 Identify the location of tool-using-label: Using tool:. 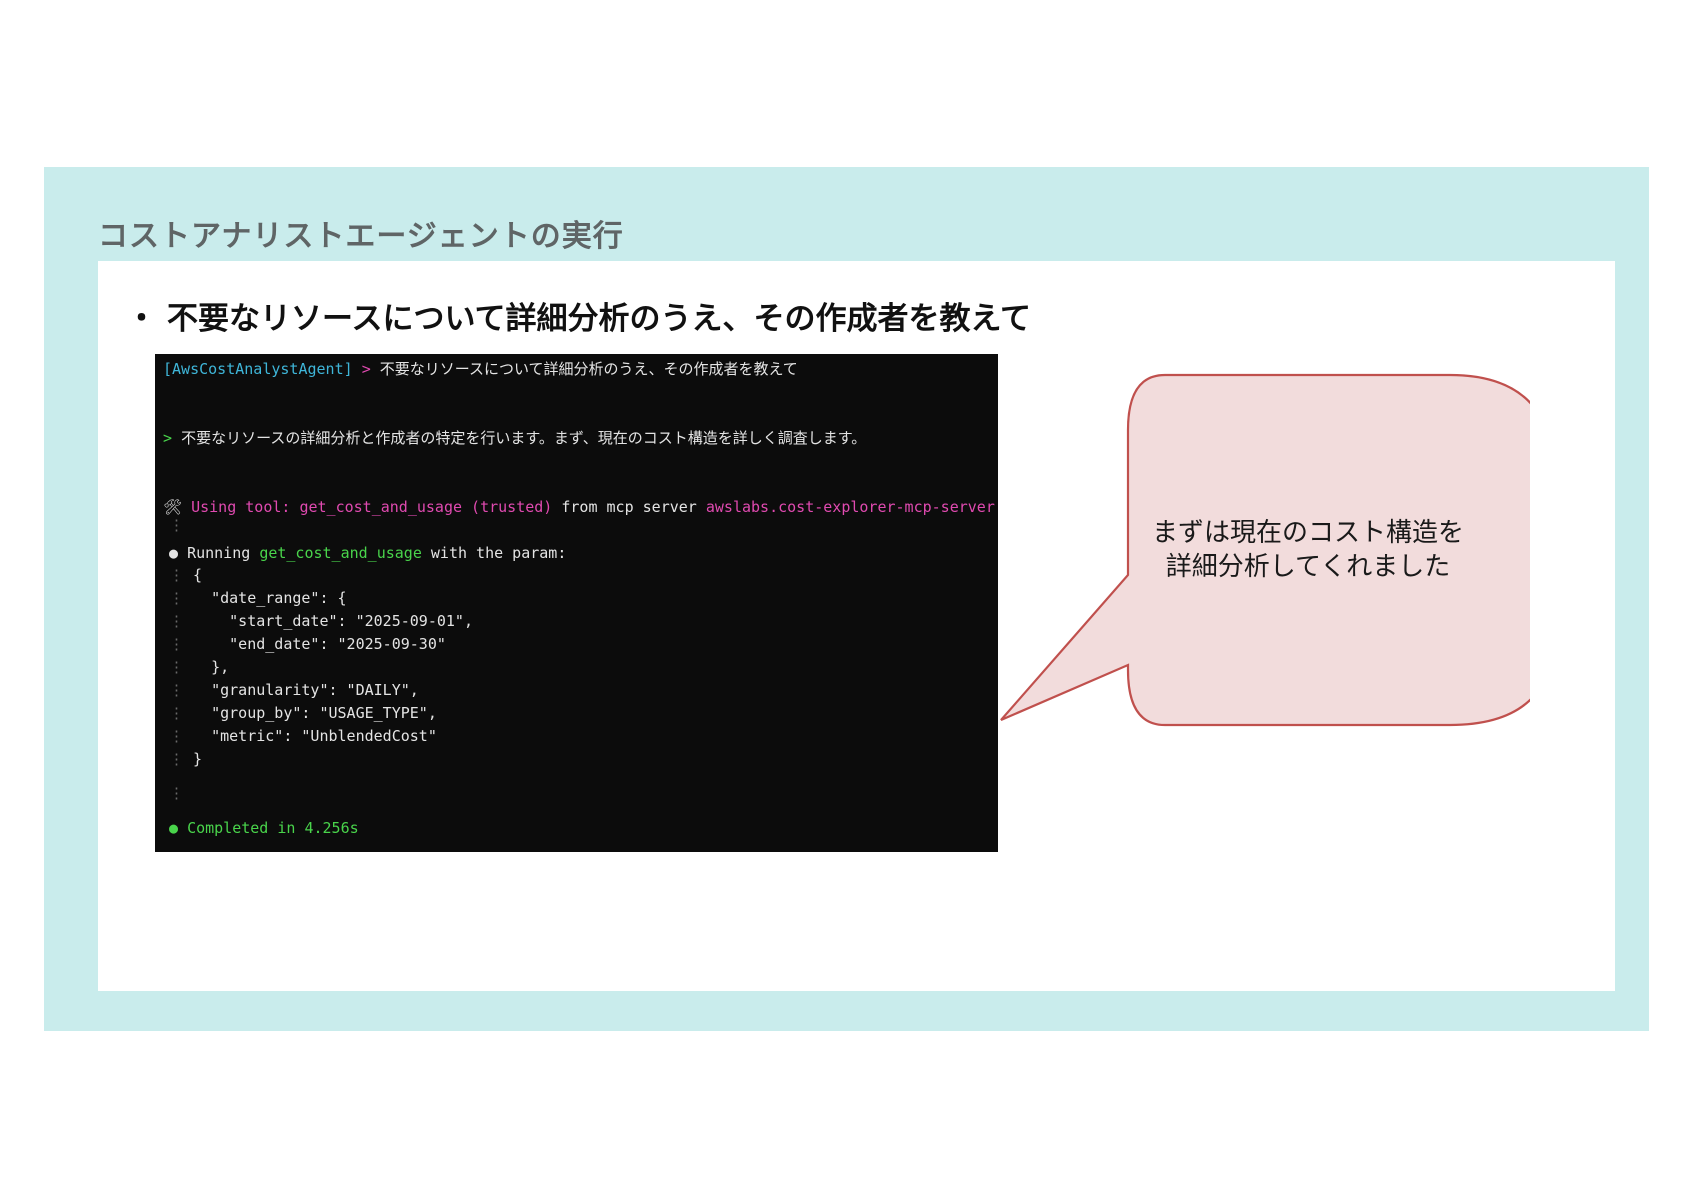
(241, 507).